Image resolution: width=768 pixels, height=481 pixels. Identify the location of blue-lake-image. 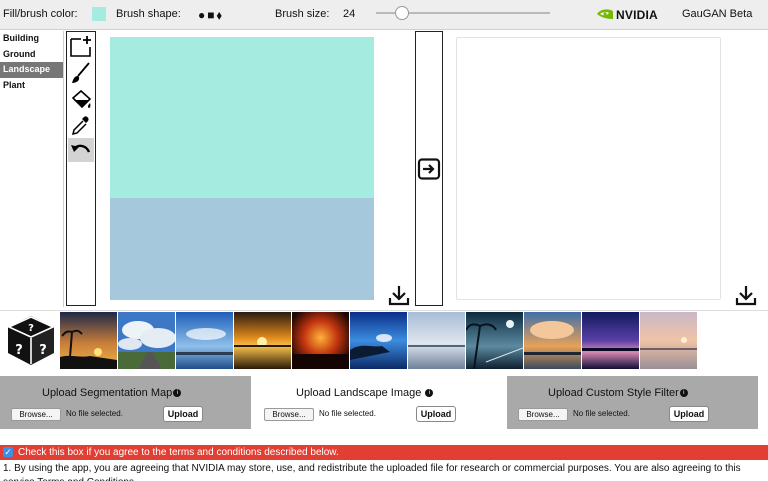
(378, 340).